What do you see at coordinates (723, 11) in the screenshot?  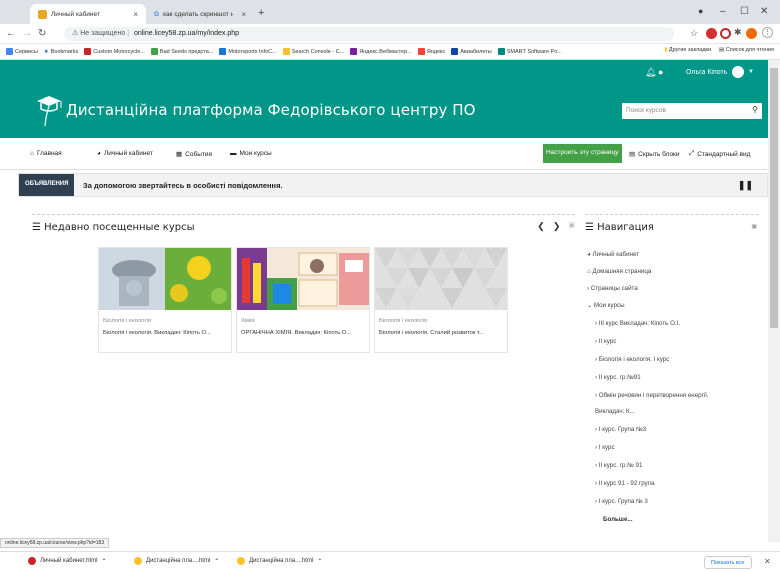 I see `minimize-icon: –` at bounding box center [723, 11].